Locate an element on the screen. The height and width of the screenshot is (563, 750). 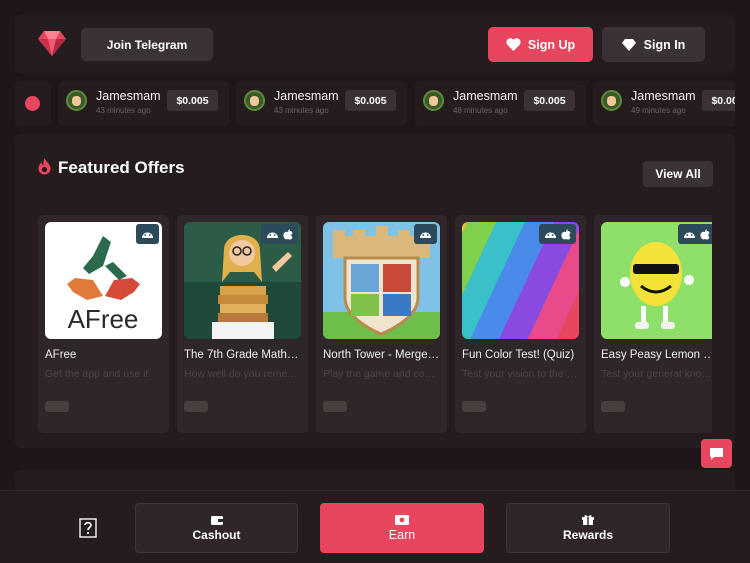
offer-description: Test your general knowledge is located at coordinates (656, 374).